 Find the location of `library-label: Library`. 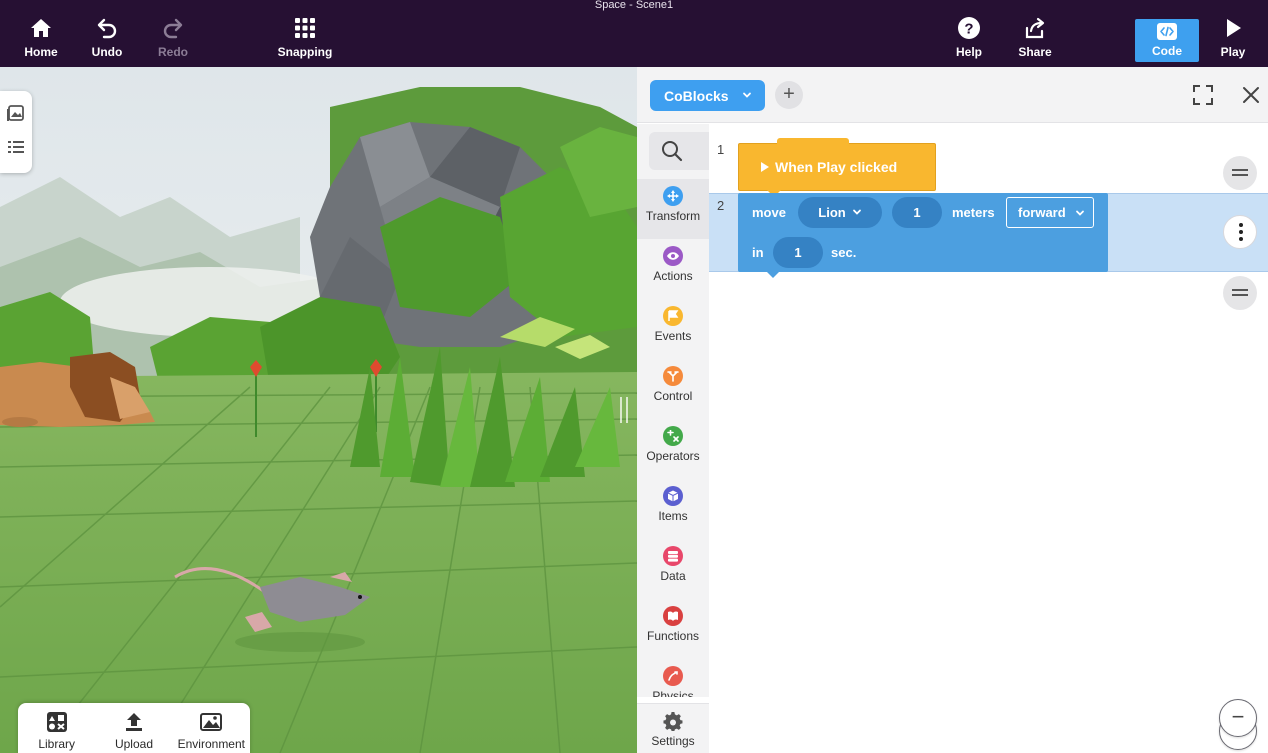

library-label: Library is located at coordinates (56, 744).